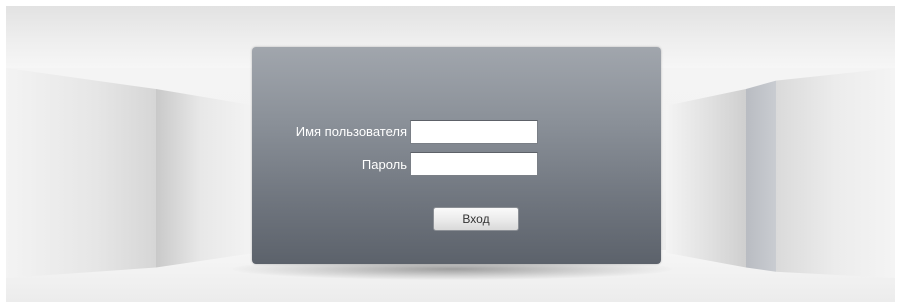 This screenshot has height=306, width=901. What do you see at coordinates (706, 178) in the screenshot?
I see `corridor-wall-right-inner` at bounding box center [706, 178].